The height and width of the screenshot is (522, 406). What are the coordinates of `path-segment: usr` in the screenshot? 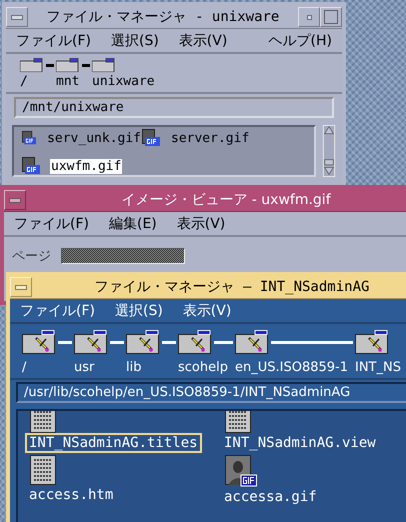 It's located at (100, 367).